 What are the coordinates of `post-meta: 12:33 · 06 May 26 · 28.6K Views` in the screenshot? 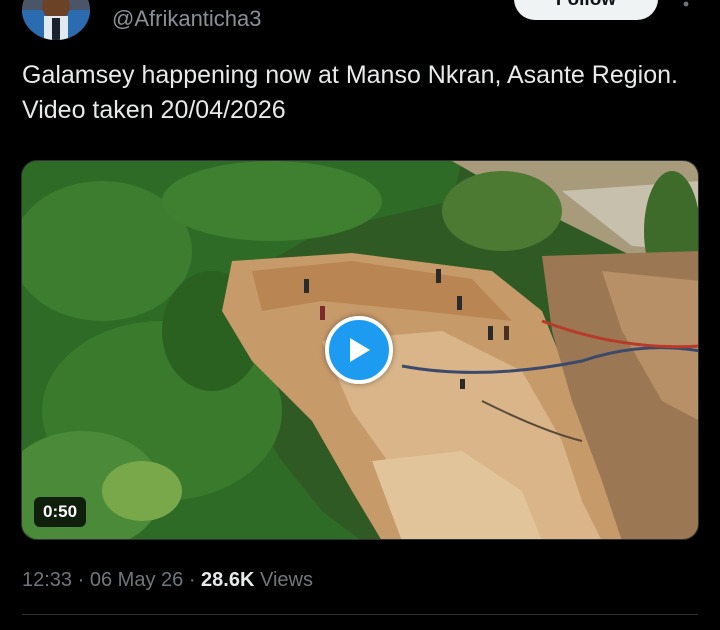 It's located at (167, 580).